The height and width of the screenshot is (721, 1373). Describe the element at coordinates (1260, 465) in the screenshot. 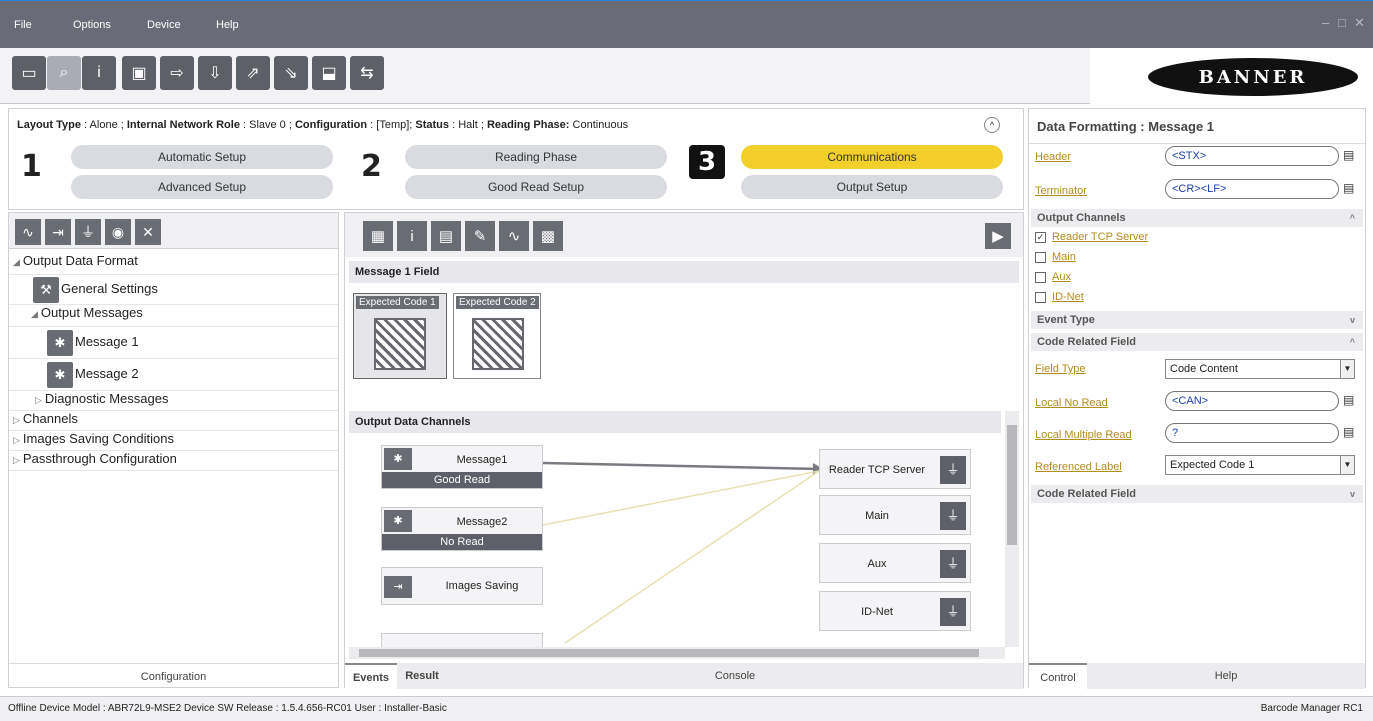

I see `referenced-label-select: Expected Code 1 ▼` at that location.